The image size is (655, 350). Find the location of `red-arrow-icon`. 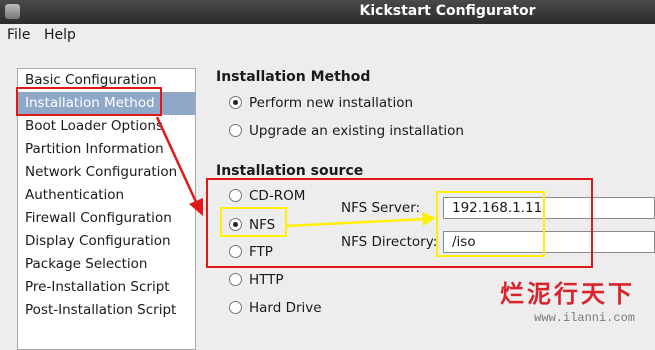

red-arrow-icon is located at coordinates (179, 166).